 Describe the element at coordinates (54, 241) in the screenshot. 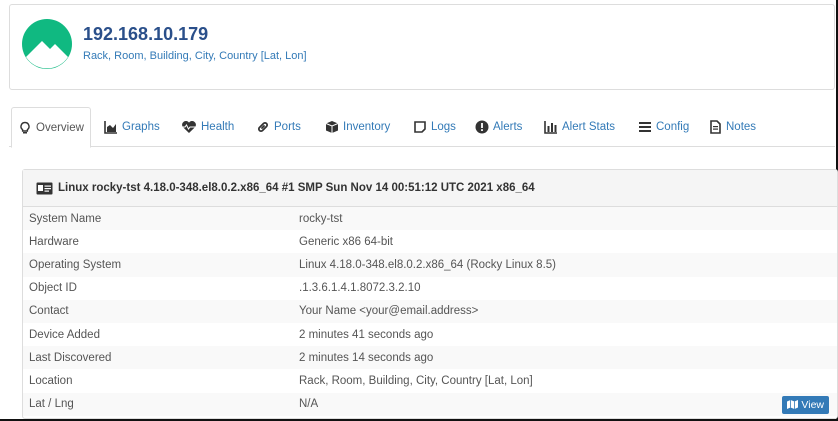

I see `row-key: Hardware` at that location.